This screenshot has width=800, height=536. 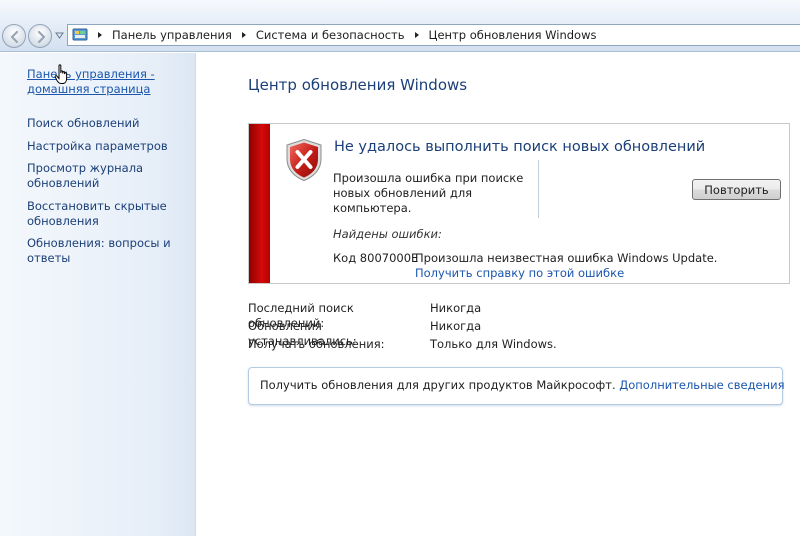 What do you see at coordinates (402, 346) in the screenshot?
I see `status-row: Получать обновления: Только для Windows.` at bounding box center [402, 346].